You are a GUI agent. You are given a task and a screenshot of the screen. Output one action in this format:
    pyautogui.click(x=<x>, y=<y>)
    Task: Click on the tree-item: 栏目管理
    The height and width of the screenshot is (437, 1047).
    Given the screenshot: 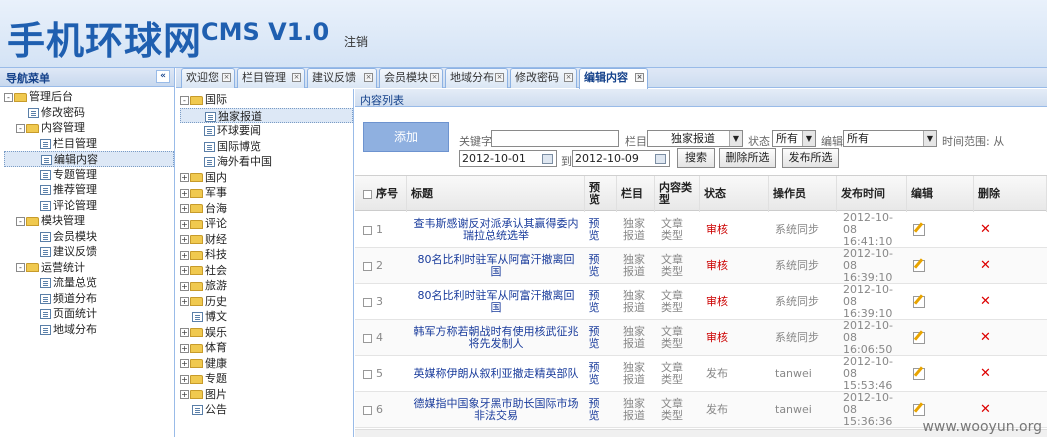 What is the action you would take?
    pyautogui.click(x=89, y=144)
    